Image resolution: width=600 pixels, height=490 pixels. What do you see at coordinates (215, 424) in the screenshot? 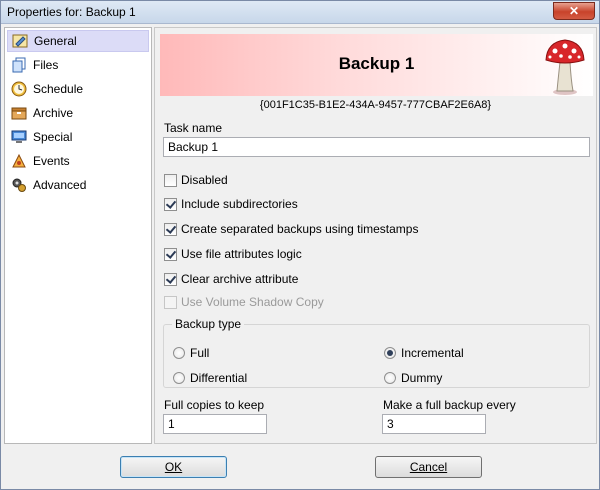
I see `full-copies-input: 1` at bounding box center [215, 424].